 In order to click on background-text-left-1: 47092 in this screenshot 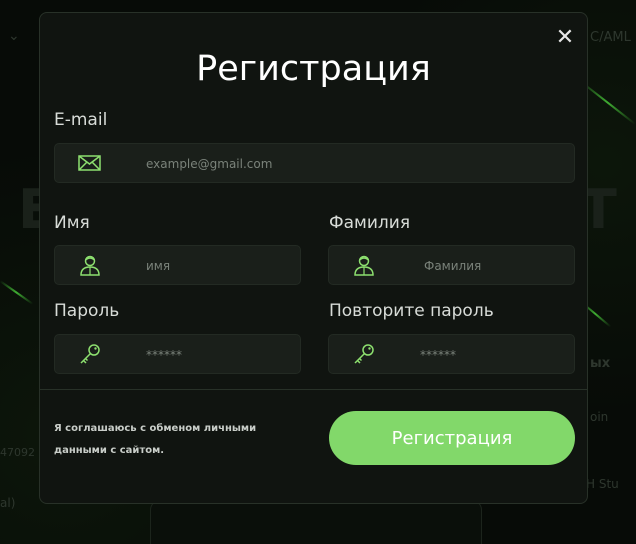, I will do `click(17, 452)`.